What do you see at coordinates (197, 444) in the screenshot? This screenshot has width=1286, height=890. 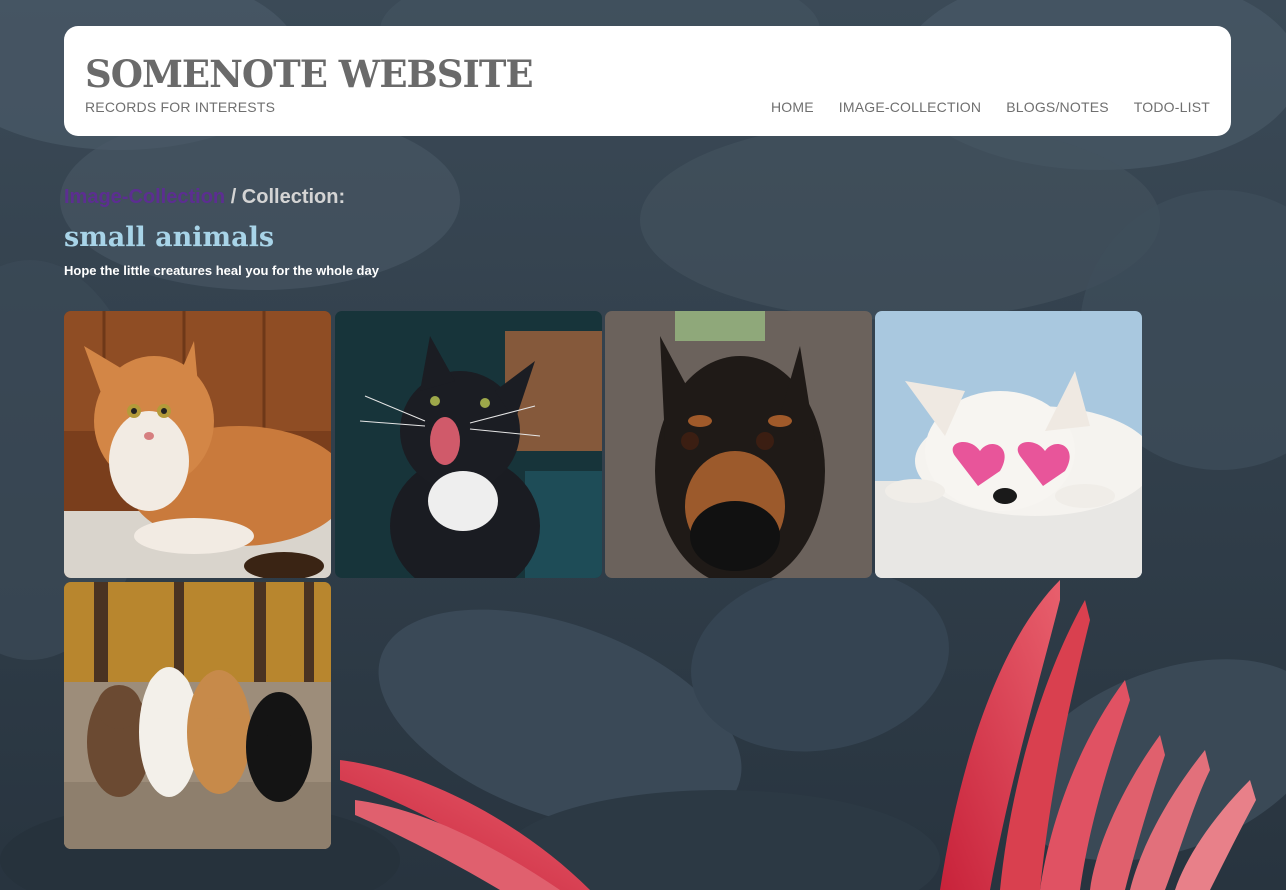 I see `gallery-image-orange-cat` at bounding box center [197, 444].